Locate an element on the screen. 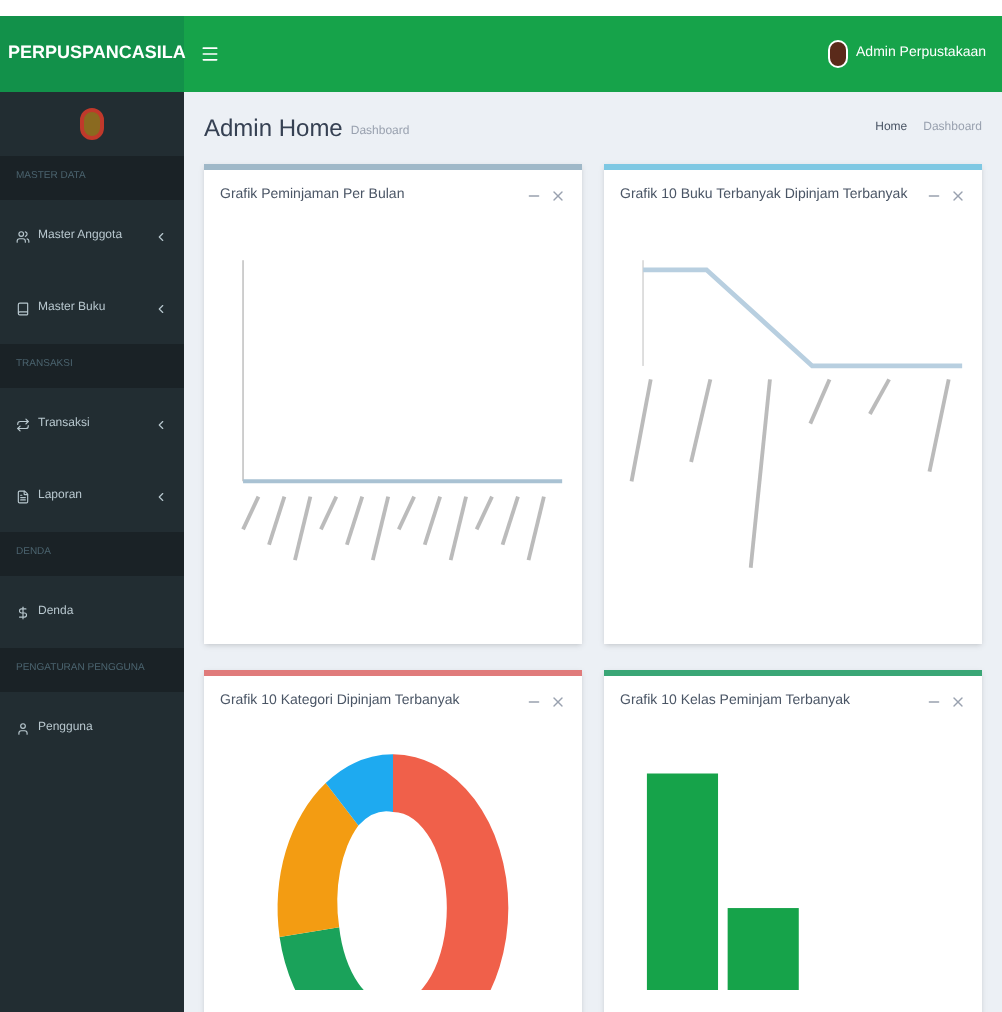 The image size is (1002, 1012). page-title: Admin Home is located at coordinates (273, 129).